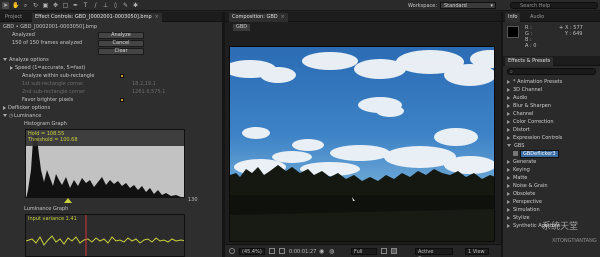 The height and width of the screenshot is (257, 600). What do you see at coordinates (15, 5) in the screenshot?
I see `hand-tool-icon: ✋` at bounding box center [15, 5].